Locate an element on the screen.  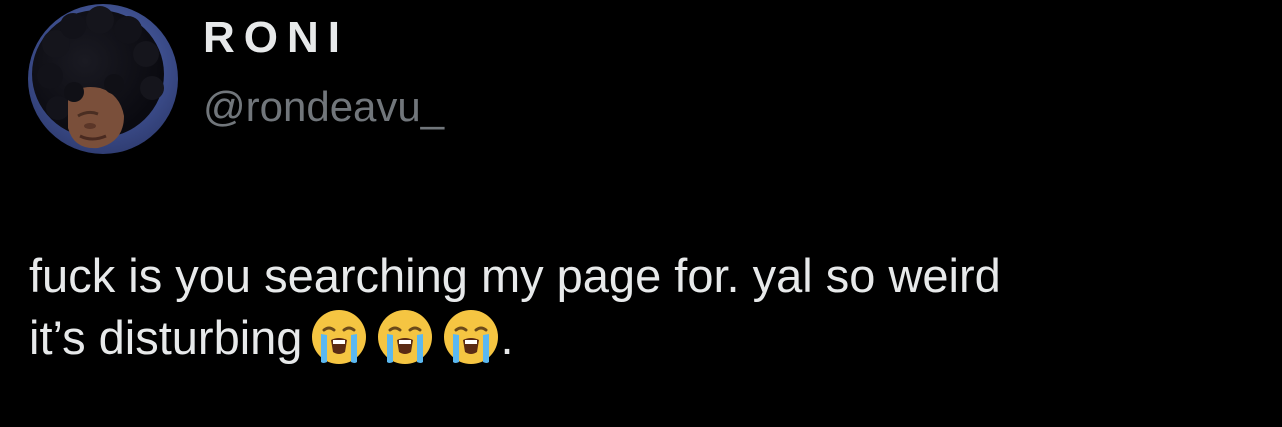
tweet-text-line-2: it’s disturbing . is located at coordinates (644, 338).